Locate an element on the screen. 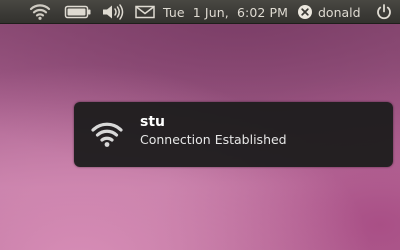  top-panel: Tue 1 Jun, 6:02 PM donald is located at coordinates (200, 12).